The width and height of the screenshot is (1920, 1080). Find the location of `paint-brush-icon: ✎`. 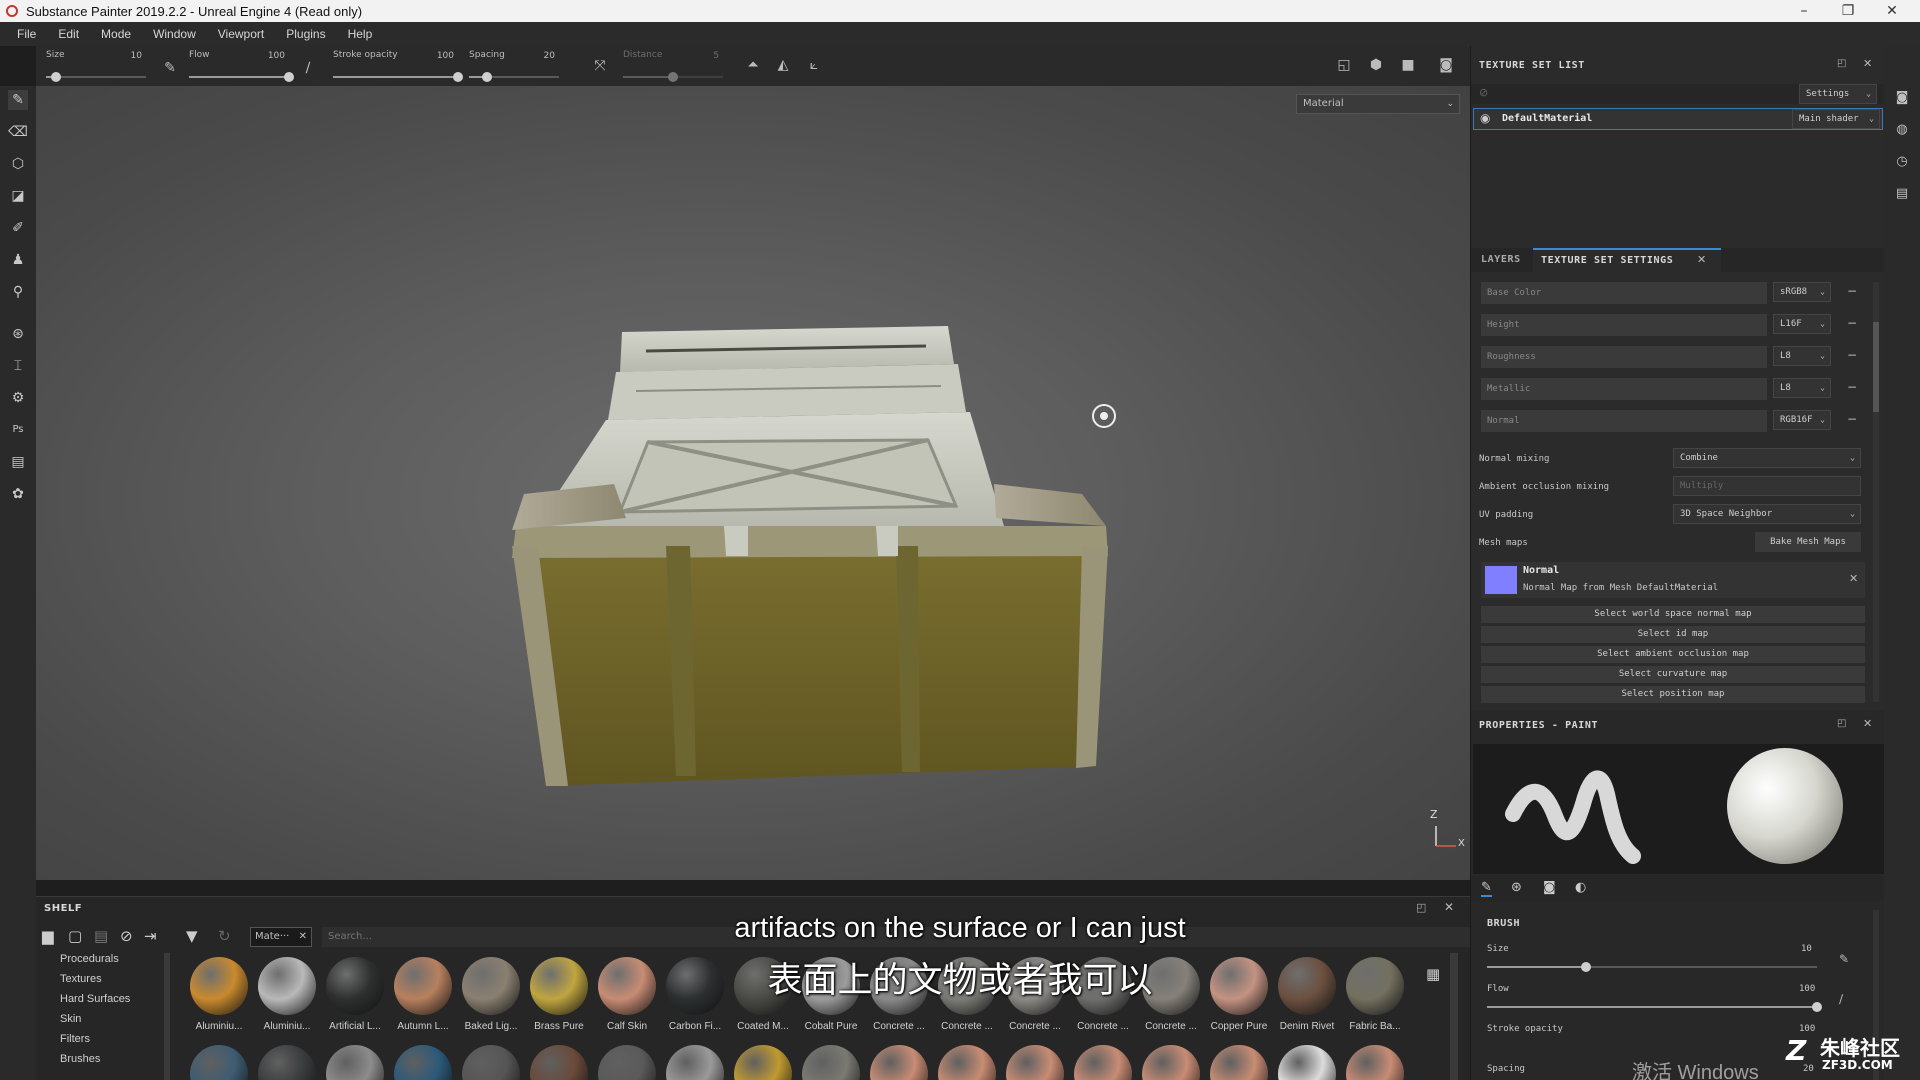

paint-brush-icon: ✎ is located at coordinates (18, 100).